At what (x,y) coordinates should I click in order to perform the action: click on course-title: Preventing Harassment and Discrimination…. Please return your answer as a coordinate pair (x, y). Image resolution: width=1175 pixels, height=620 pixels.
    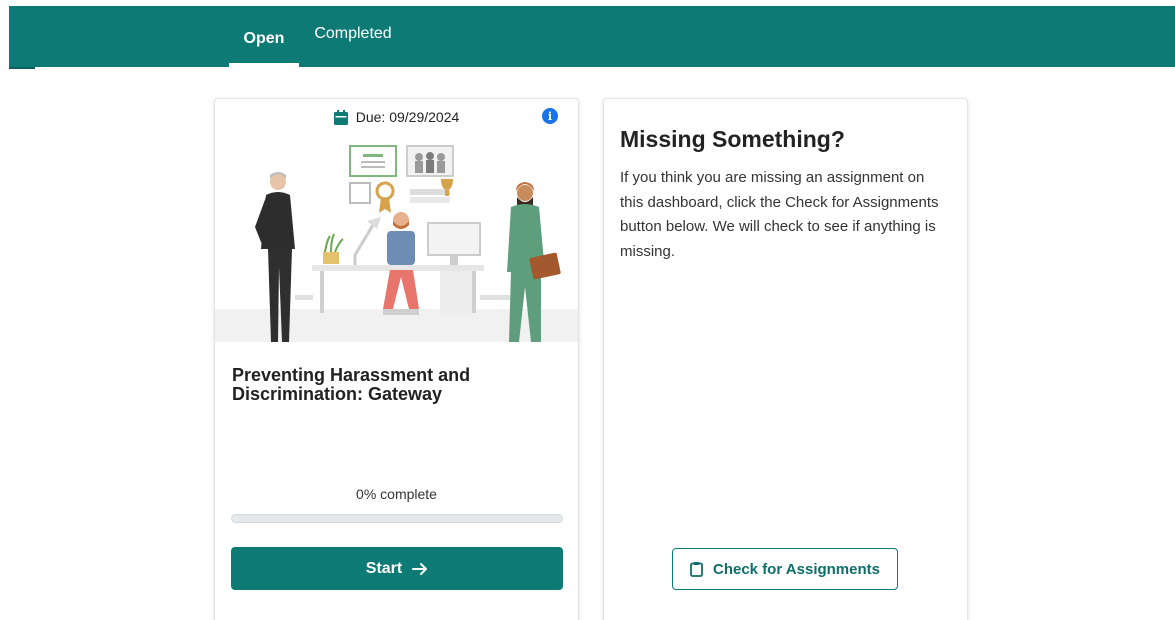
    Looking at the image, I should click on (397, 385).